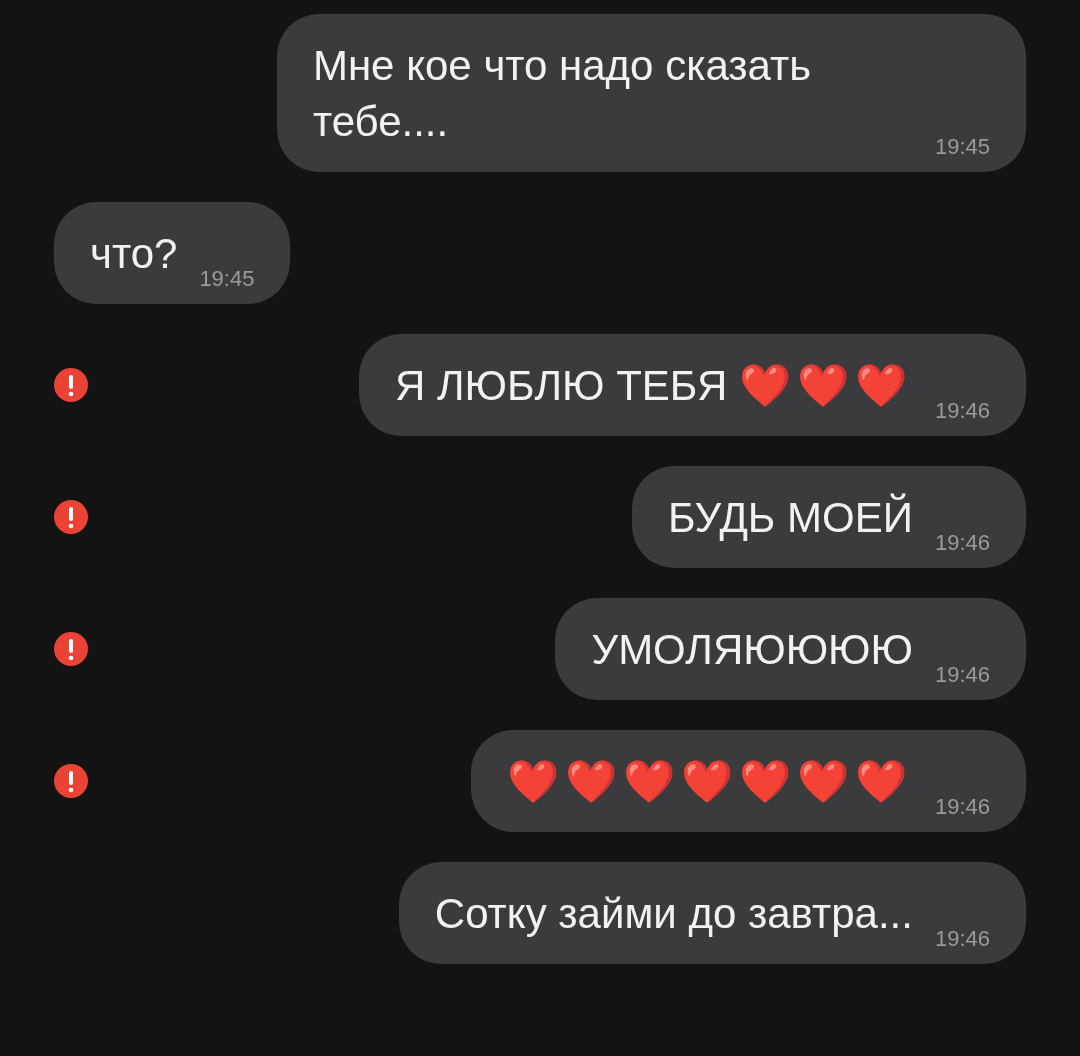 This screenshot has width=1080, height=1056. What do you see at coordinates (134, 254) in the screenshot?
I see `message-text: что?` at bounding box center [134, 254].